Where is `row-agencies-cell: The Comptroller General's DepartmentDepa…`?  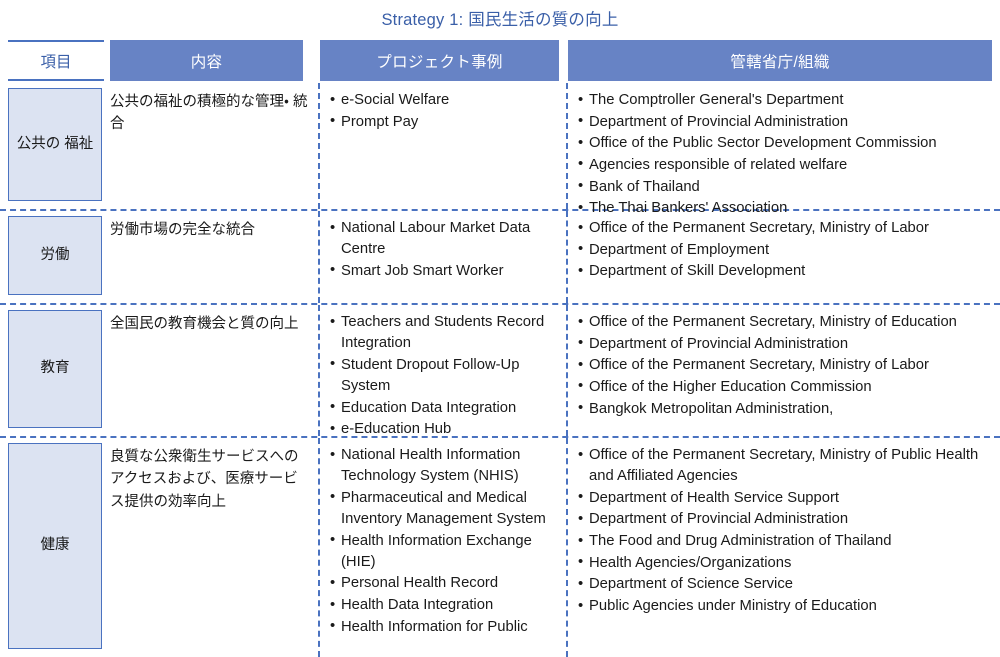 row-agencies-cell: The Comptroller General's DepartmentDepa… is located at coordinates (781, 151).